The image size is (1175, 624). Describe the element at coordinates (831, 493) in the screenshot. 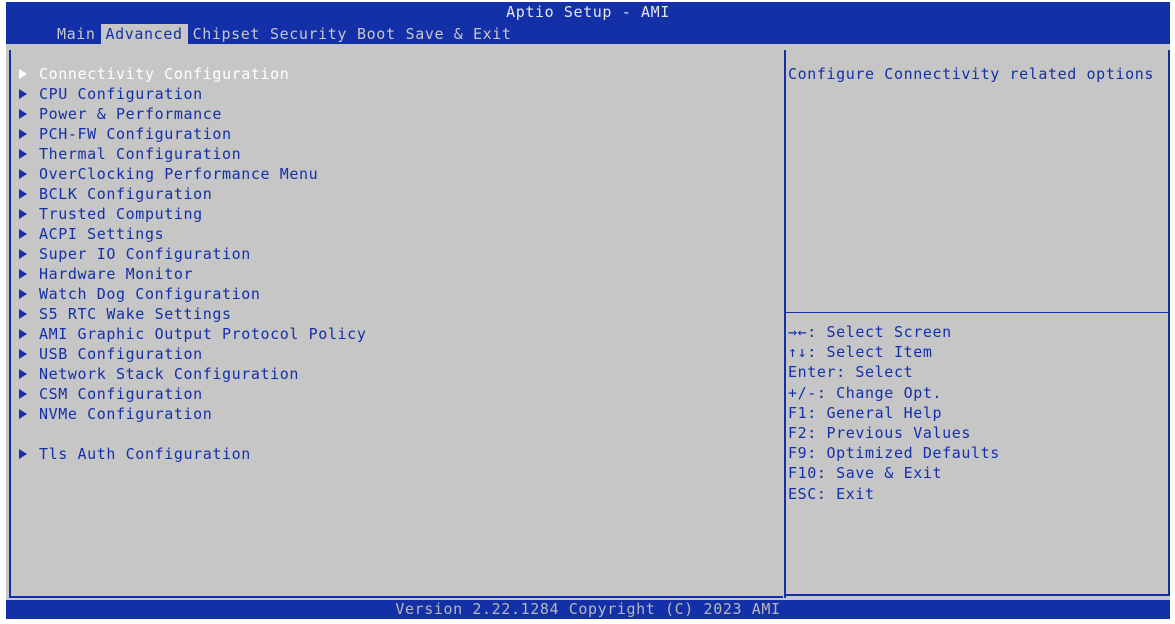

I see `key-esc-exit: ESC: Exit` at that location.